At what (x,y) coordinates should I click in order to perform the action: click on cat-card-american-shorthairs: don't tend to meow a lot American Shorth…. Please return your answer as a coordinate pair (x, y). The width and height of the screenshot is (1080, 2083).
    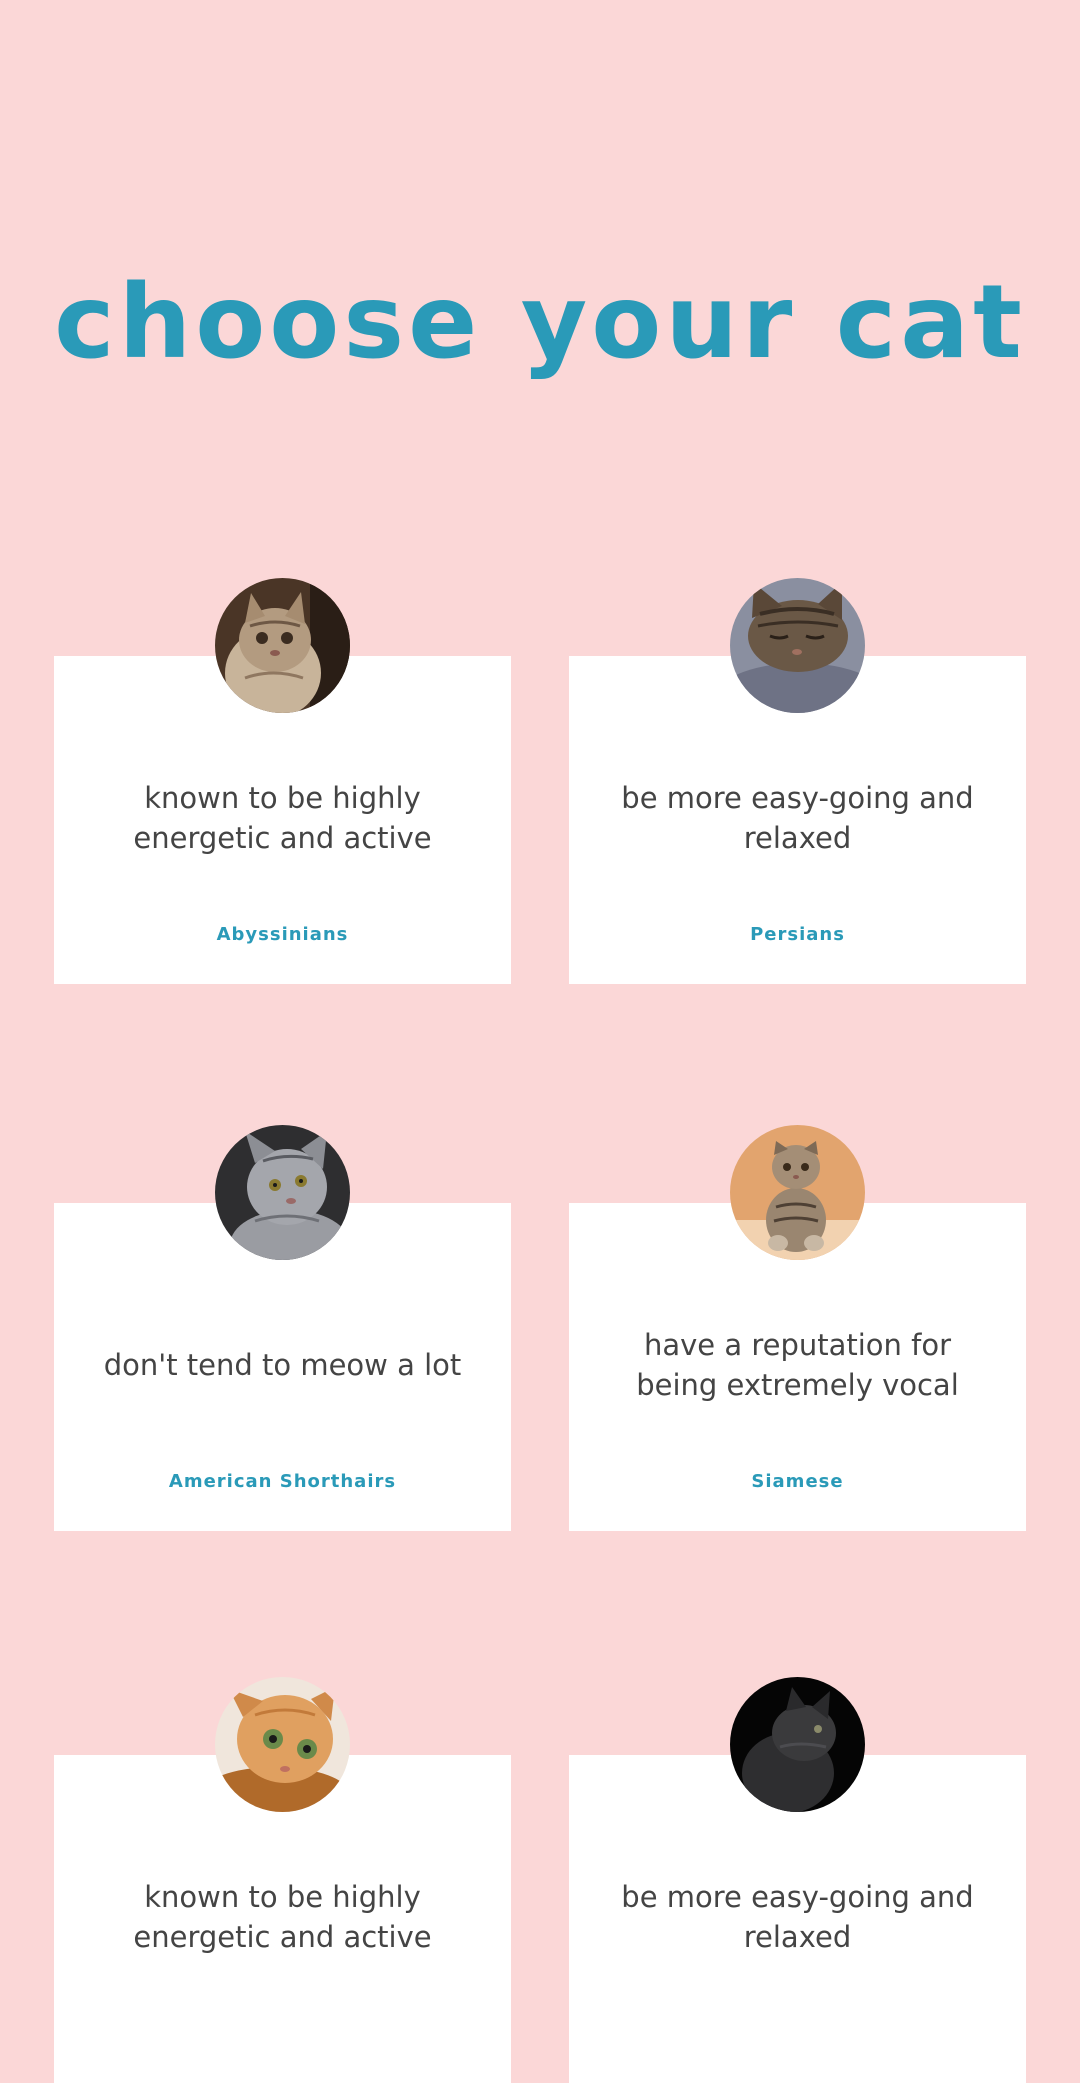
    Looking at the image, I should click on (282, 1328).